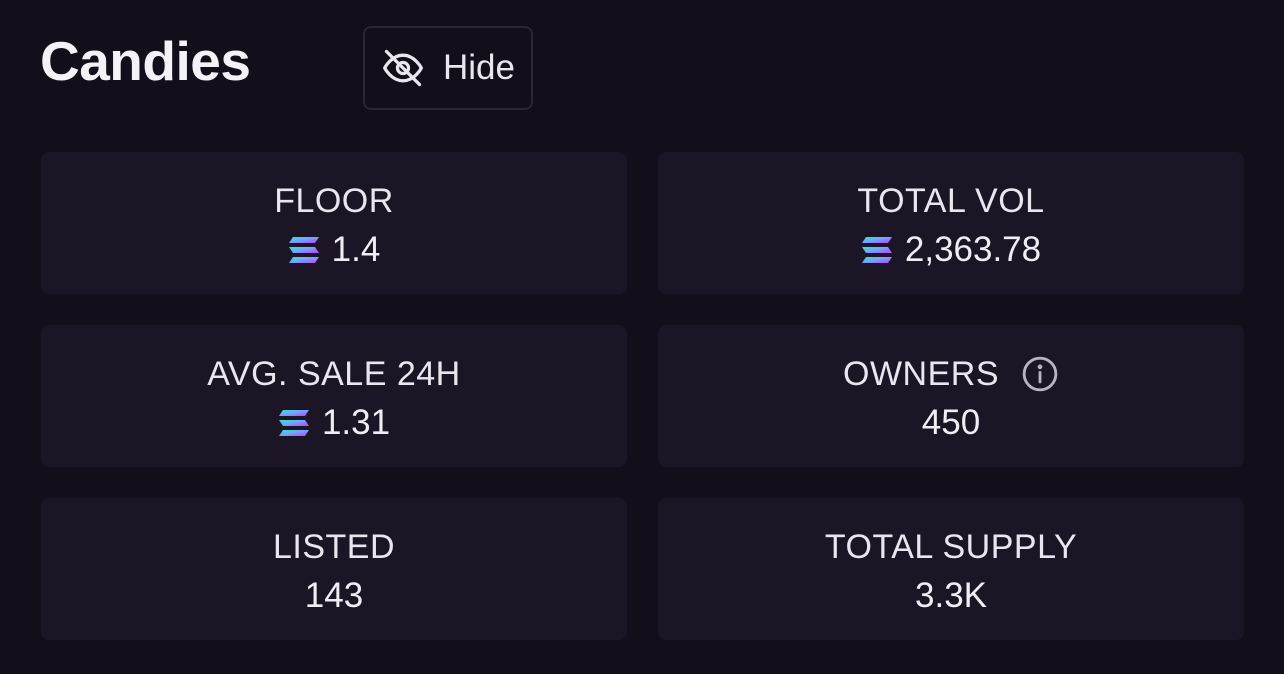 The image size is (1284, 674). What do you see at coordinates (951, 396) in the screenshot?
I see `stat-card-owners: OWNERS 450` at bounding box center [951, 396].